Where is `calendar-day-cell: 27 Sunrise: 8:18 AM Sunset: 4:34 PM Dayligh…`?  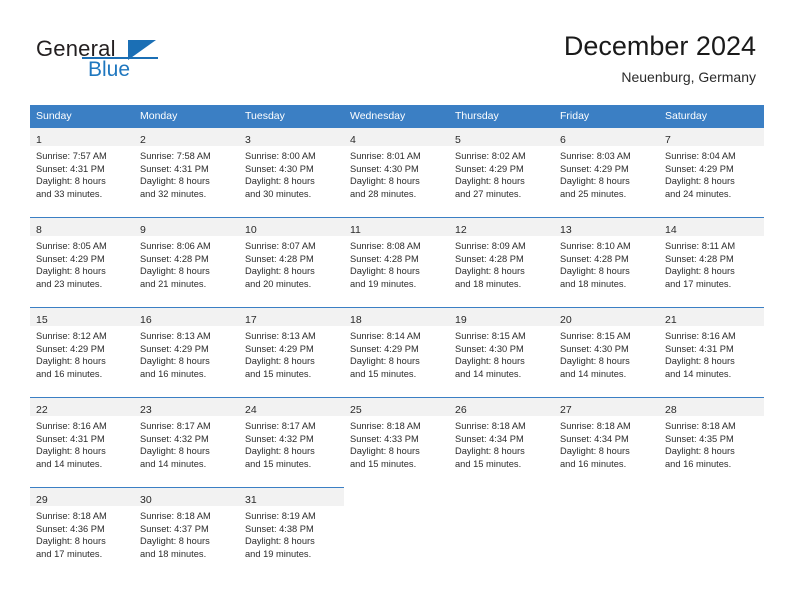 calendar-day-cell: 27 Sunrise: 8:18 AM Sunset: 4:34 PM Dayligh… is located at coordinates (606, 442).